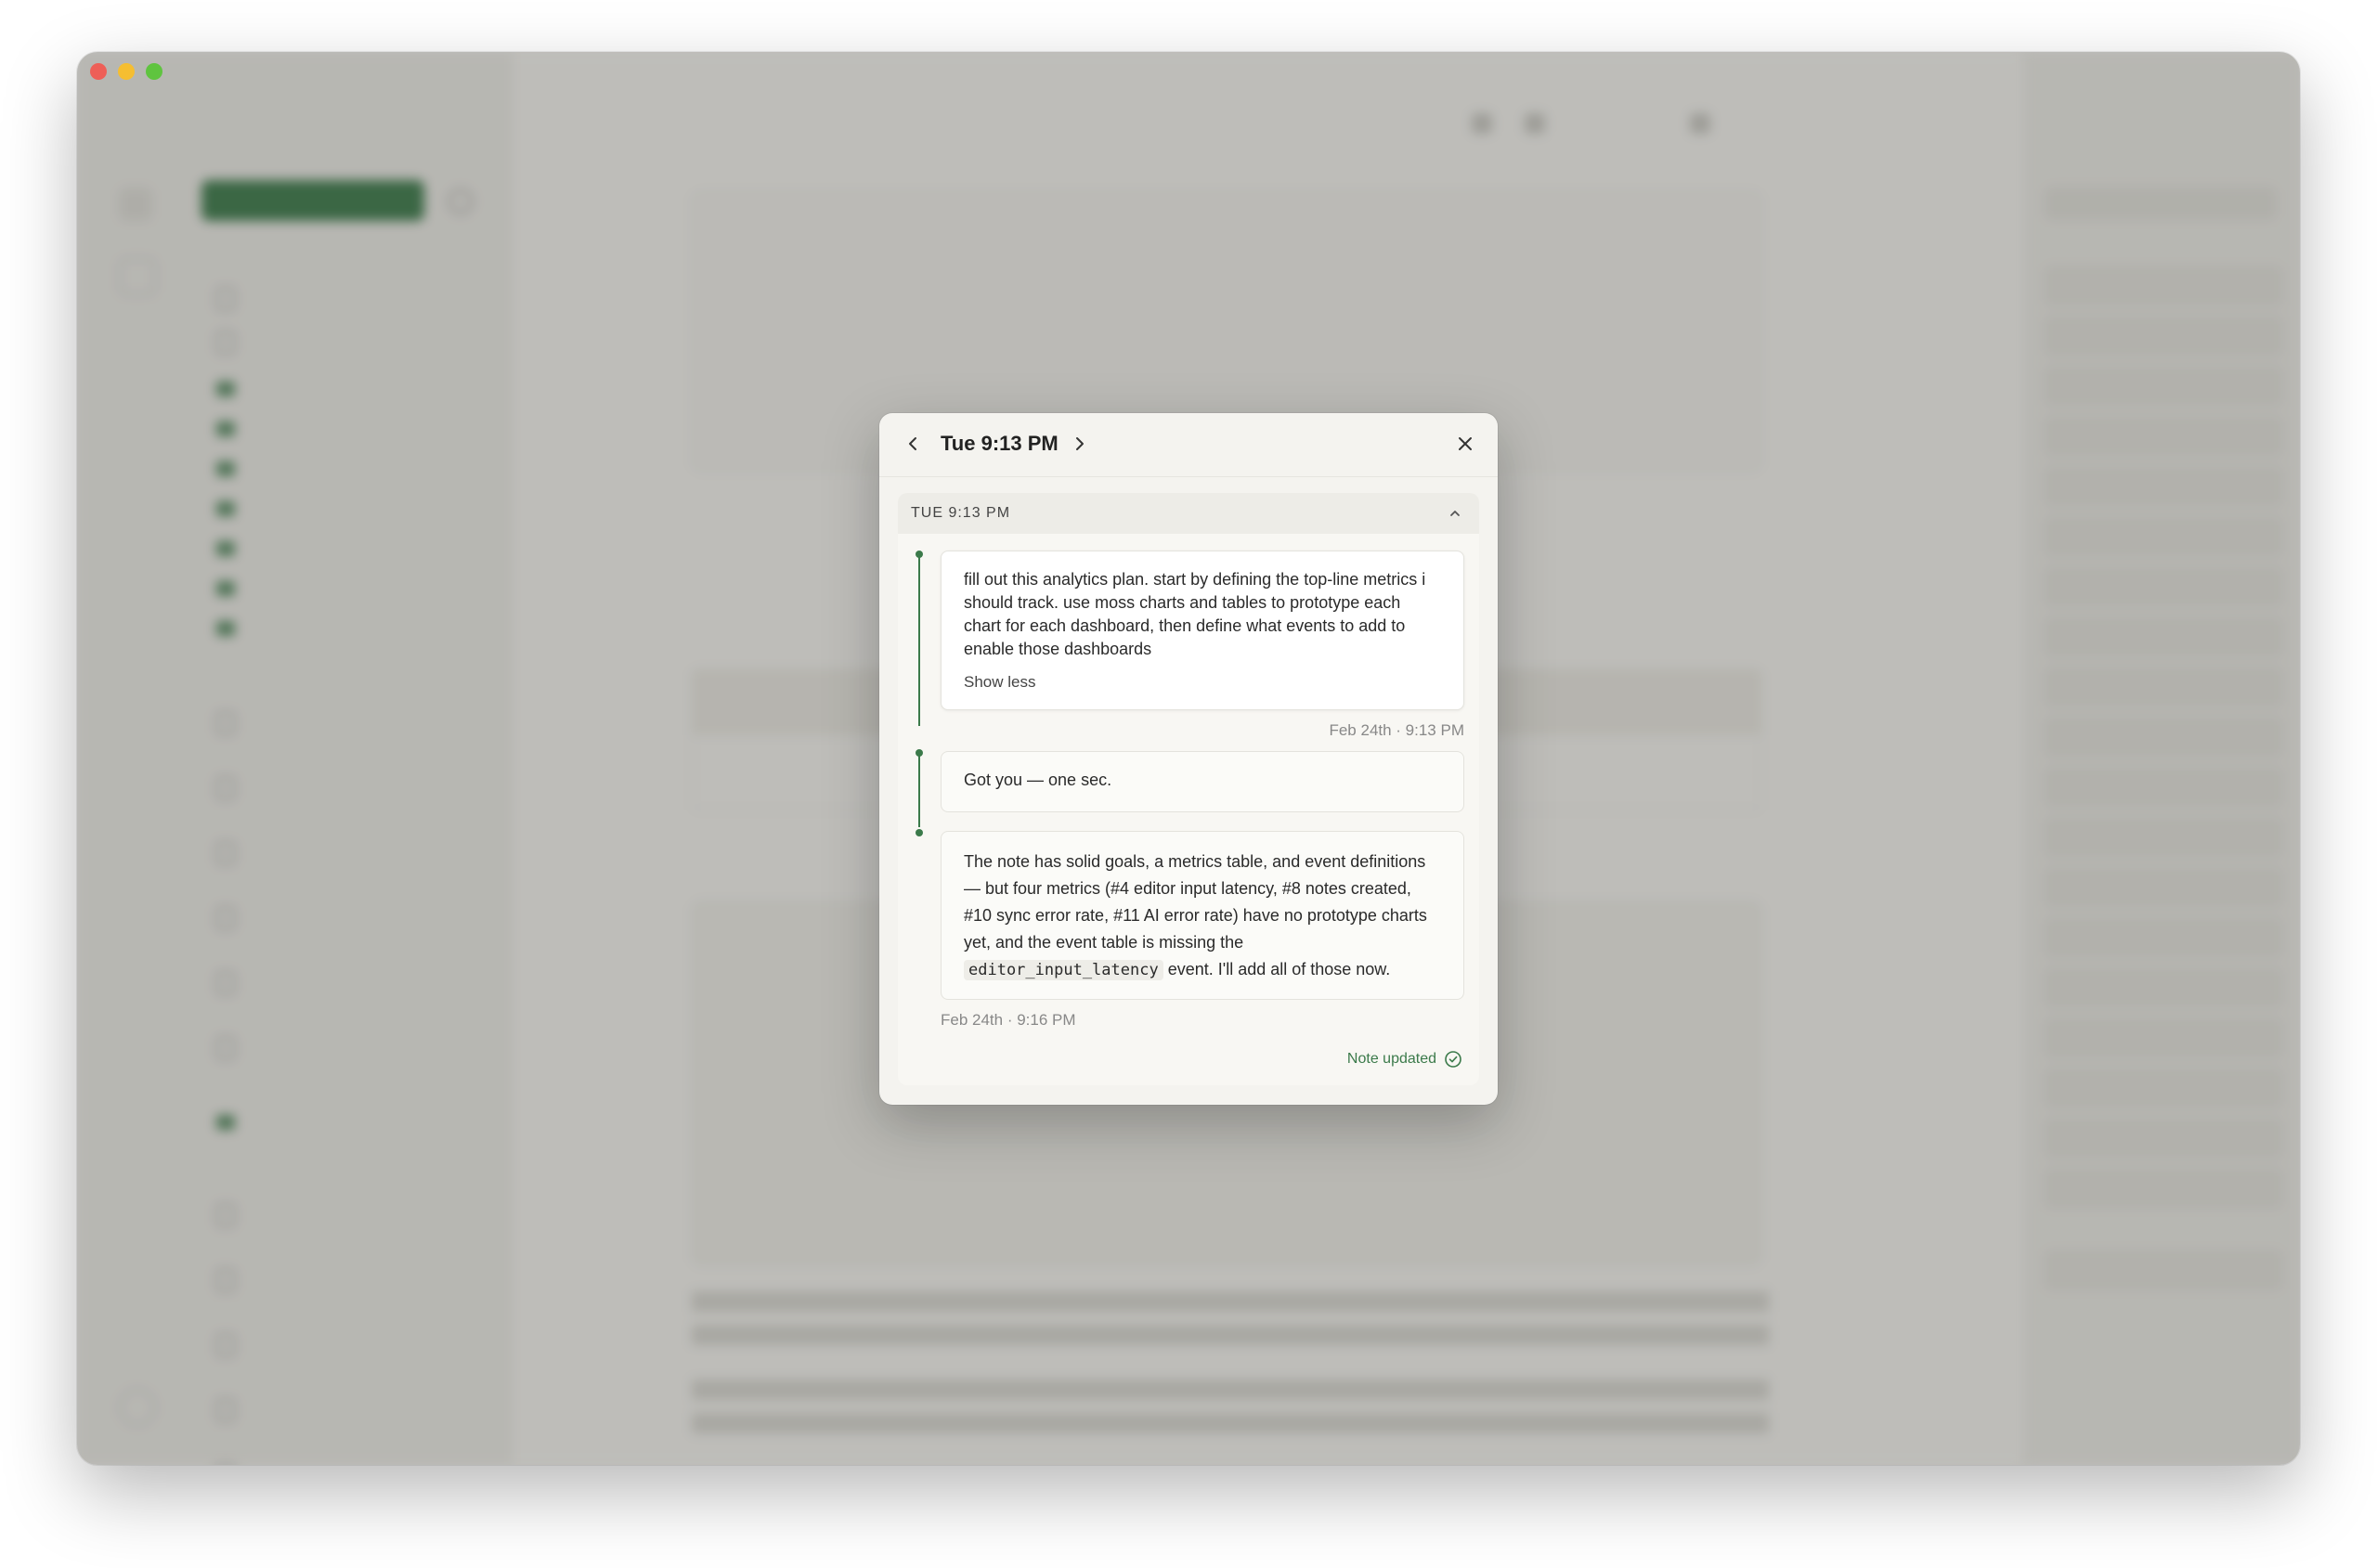  I want to click on chevron-up-icon, so click(1455, 513).